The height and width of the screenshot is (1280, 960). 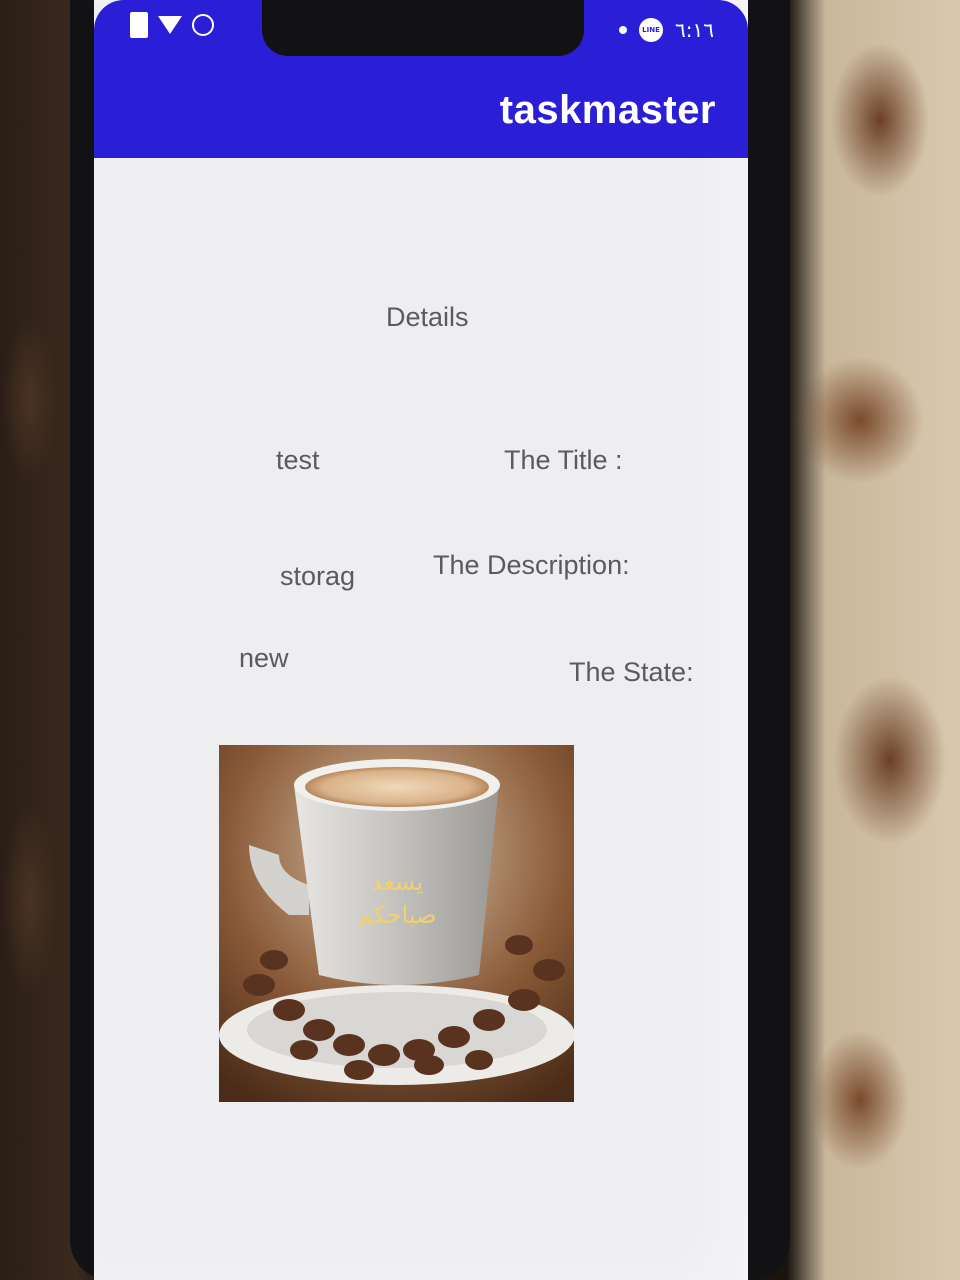 I want to click on status-time: ٦:١٦, so click(x=694, y=30).